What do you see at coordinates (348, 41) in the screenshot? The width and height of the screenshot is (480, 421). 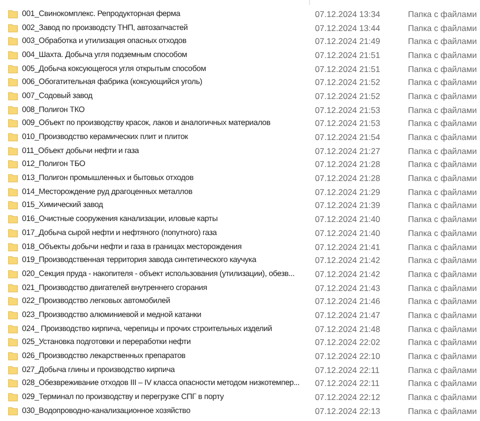 I see `modified-date: 07.12.2024 21:49` at bounding box center [348, 41].